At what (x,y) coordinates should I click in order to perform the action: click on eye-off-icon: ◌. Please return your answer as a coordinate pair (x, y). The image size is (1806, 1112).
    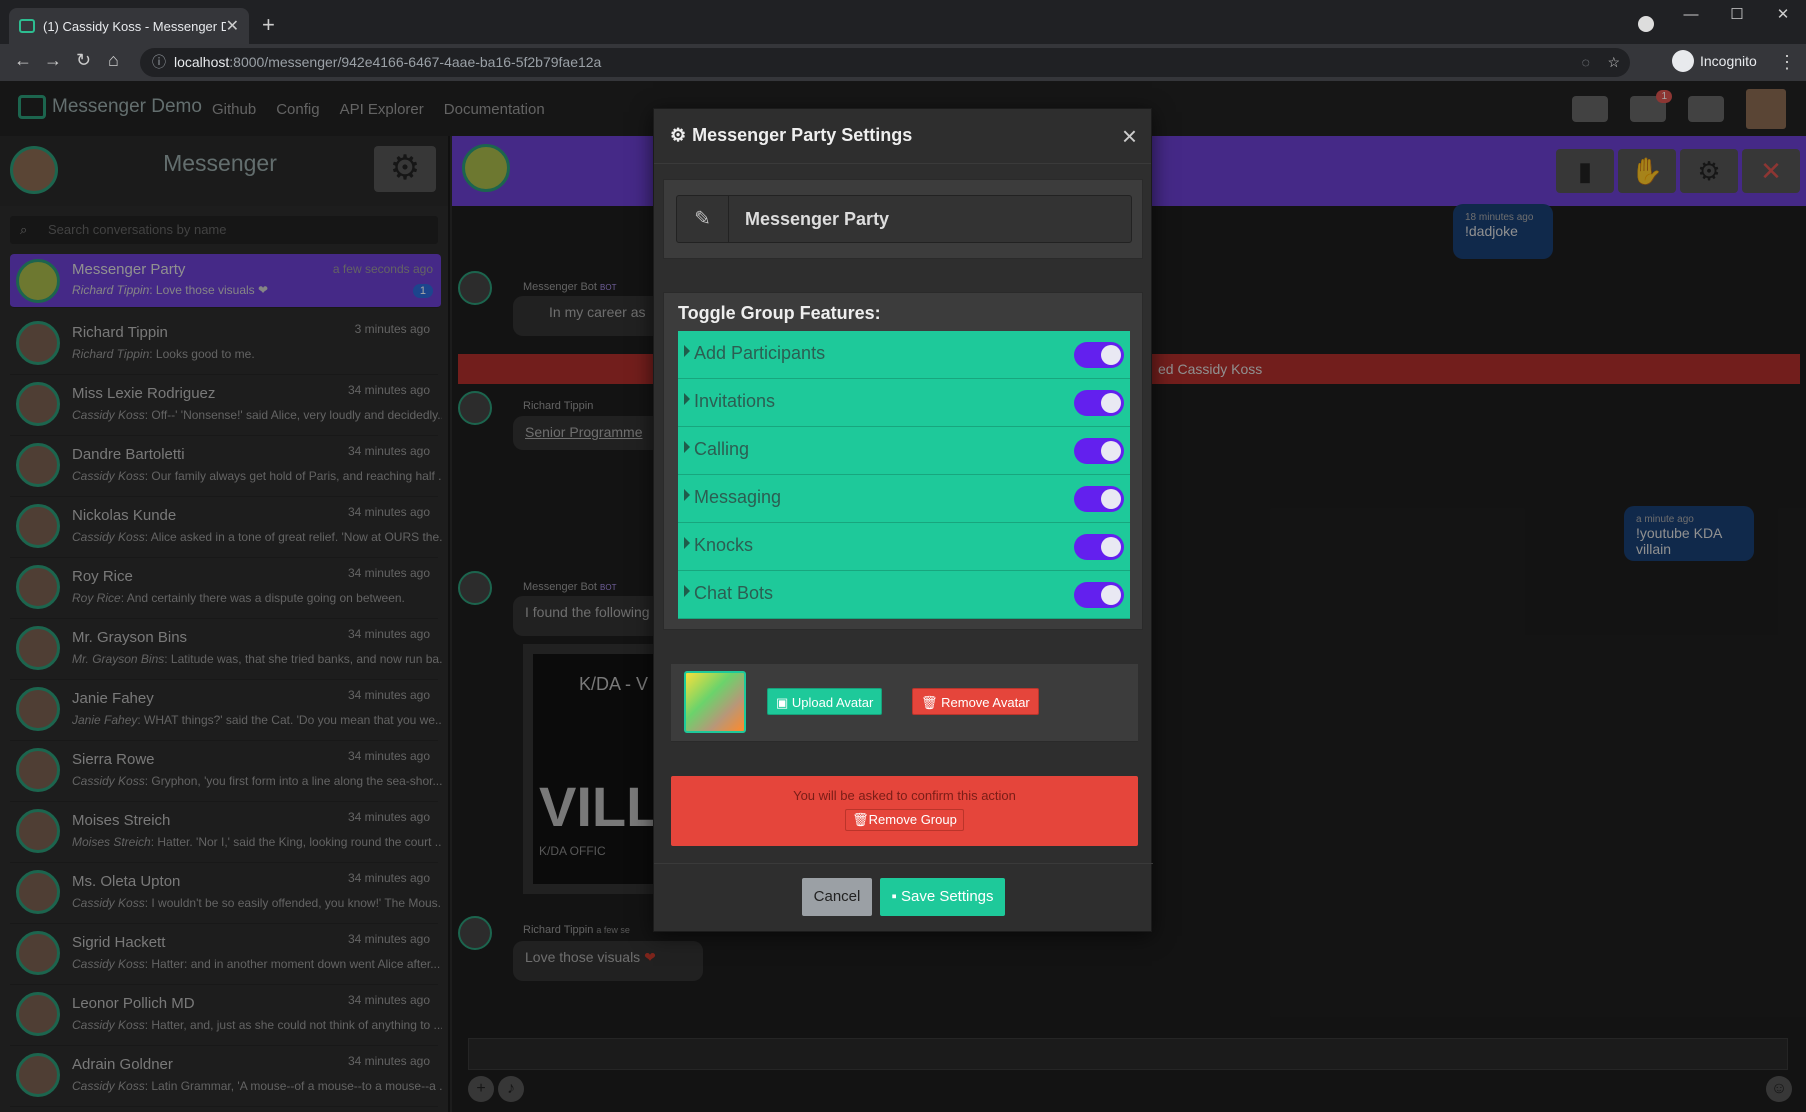
    Looking at the image, I should click on (1586, 62).